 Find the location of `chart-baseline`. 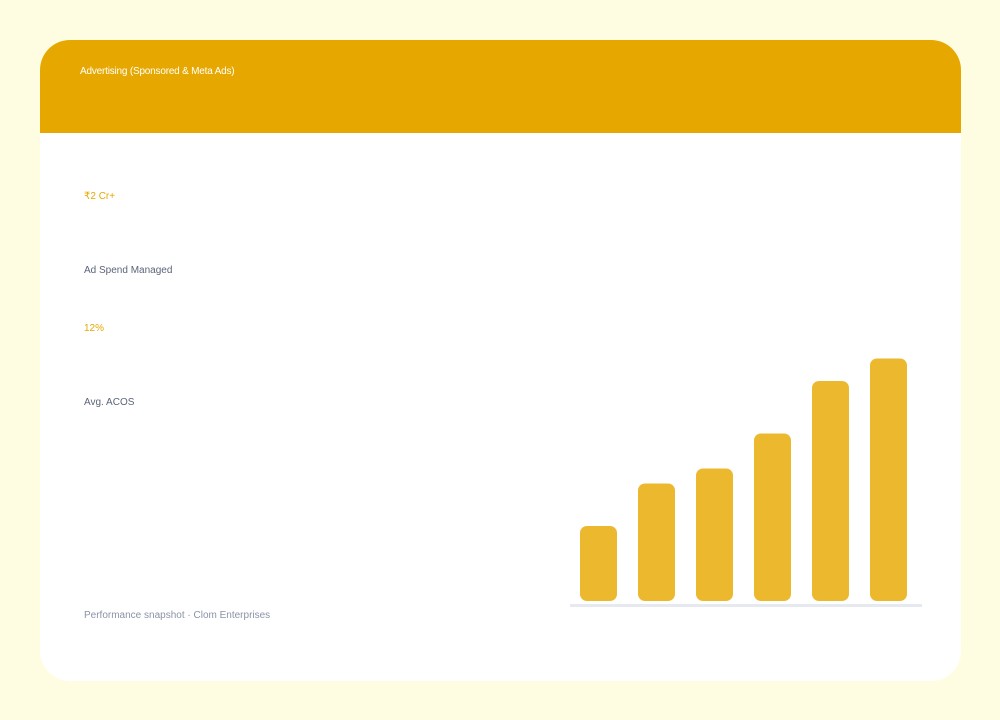

chart-baseline is located at coordinates (746, 605).